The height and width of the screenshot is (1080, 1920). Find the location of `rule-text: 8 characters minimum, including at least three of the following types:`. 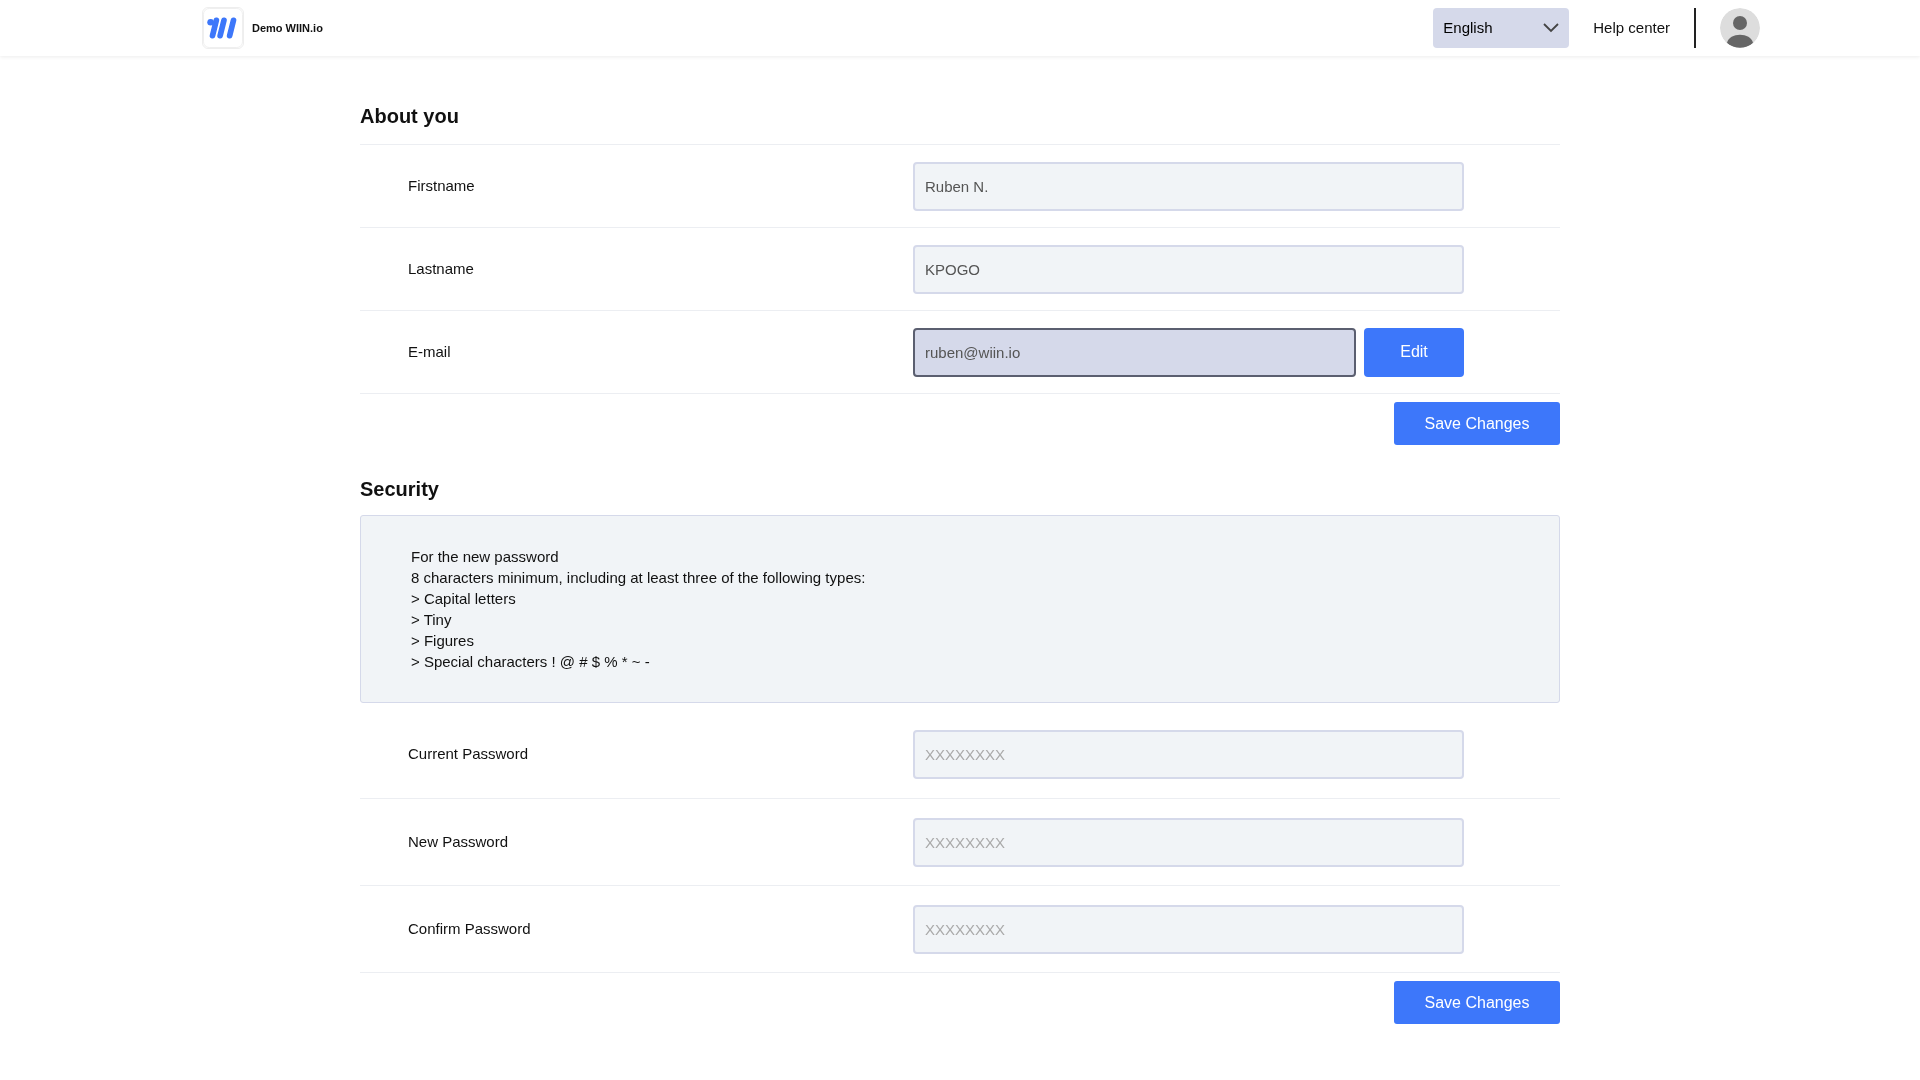

rule-text: 8 characters minimum, including at least three of the following types: is located at coordinates (639, 578).